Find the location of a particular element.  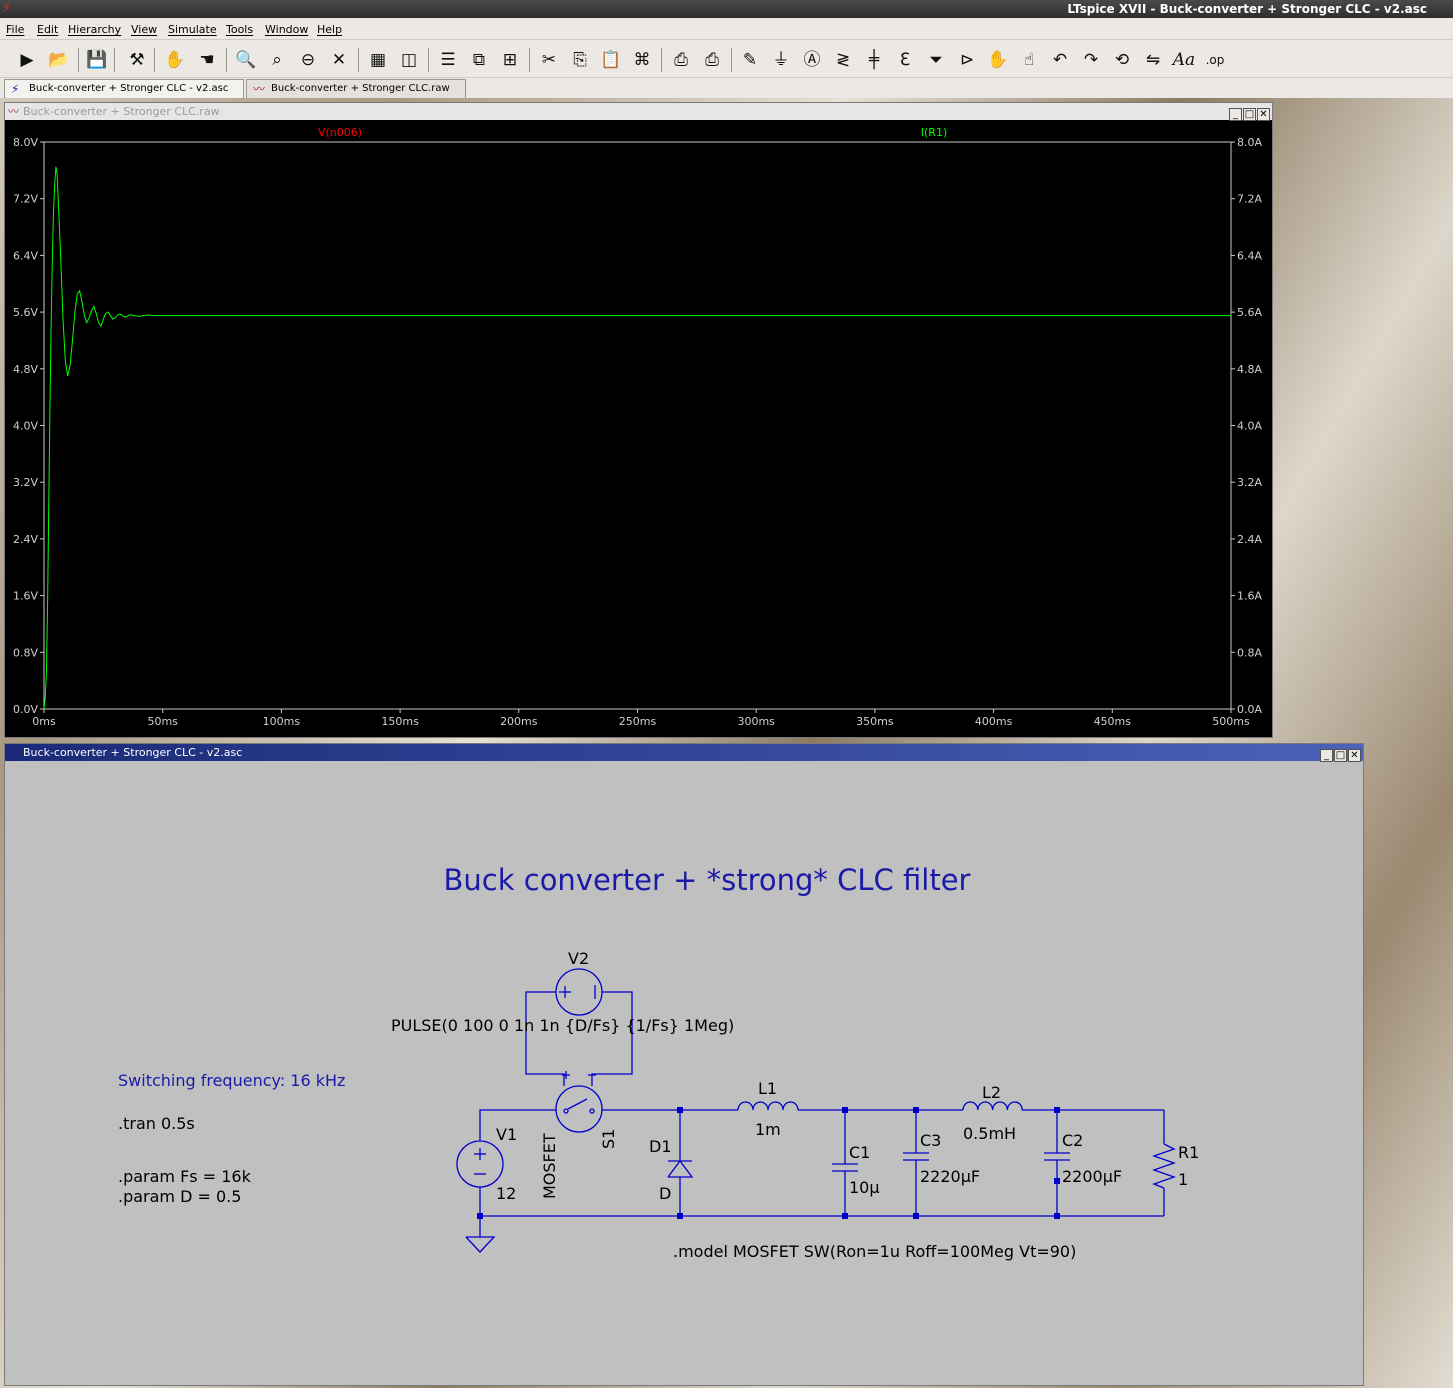

zoom-full-icon: ⌕ is located at coordinates (277, 60).